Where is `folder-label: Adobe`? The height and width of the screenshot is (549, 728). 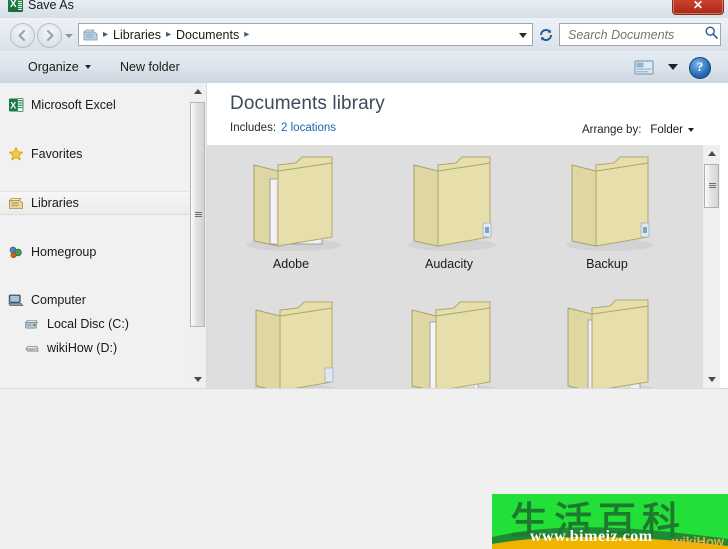
folder-label: Adobe is located at coordinates (291, 264).